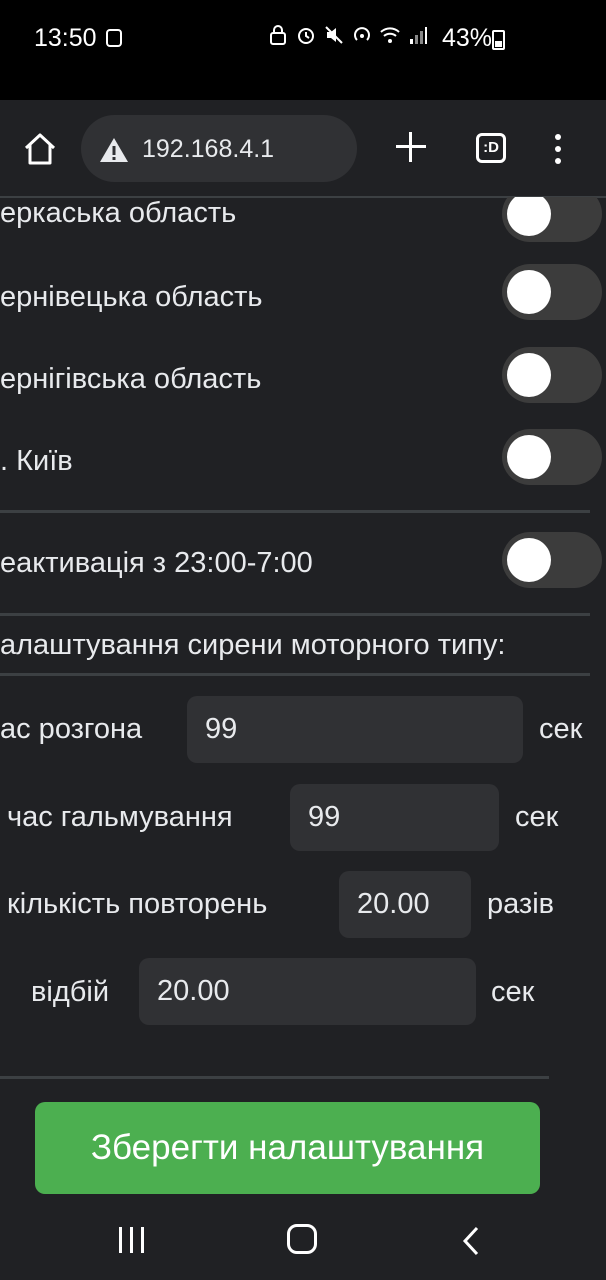 This screenshot has height=1280, width=606. I want to click on region-label: ернівецька область, so click(131, 297).